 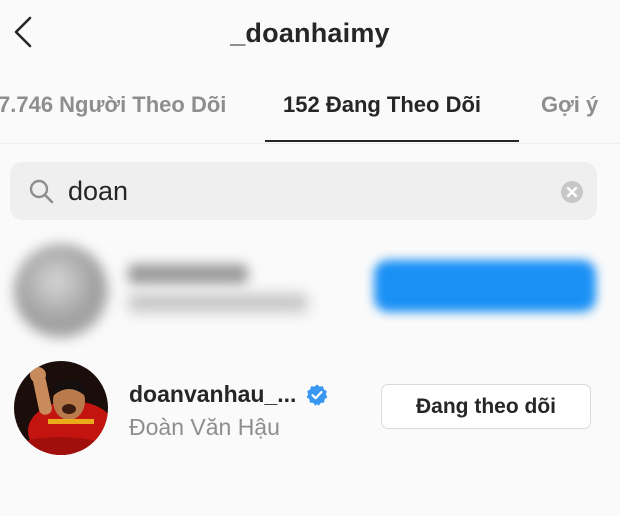 What do you see at coordinates (485, 286) in the screenshot?
I see `follow-button` at bounding box center [485, 286].